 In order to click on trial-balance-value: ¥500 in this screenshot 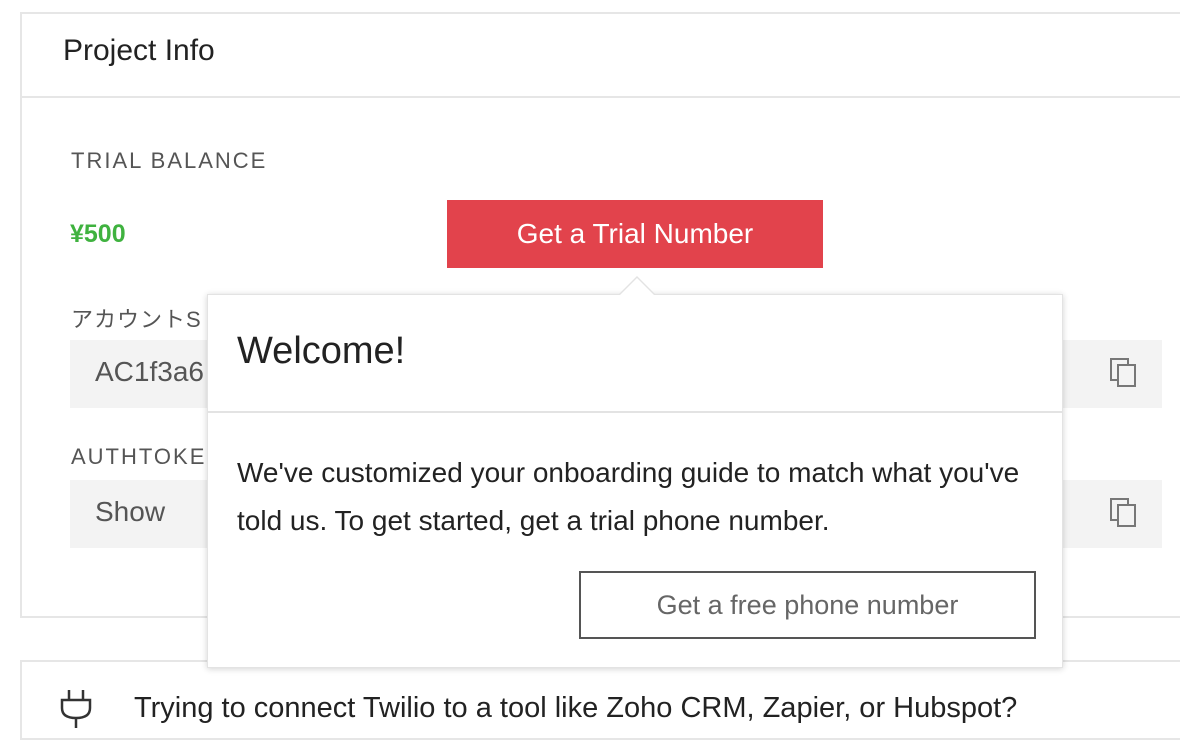, I will do `click(98, 234)`.